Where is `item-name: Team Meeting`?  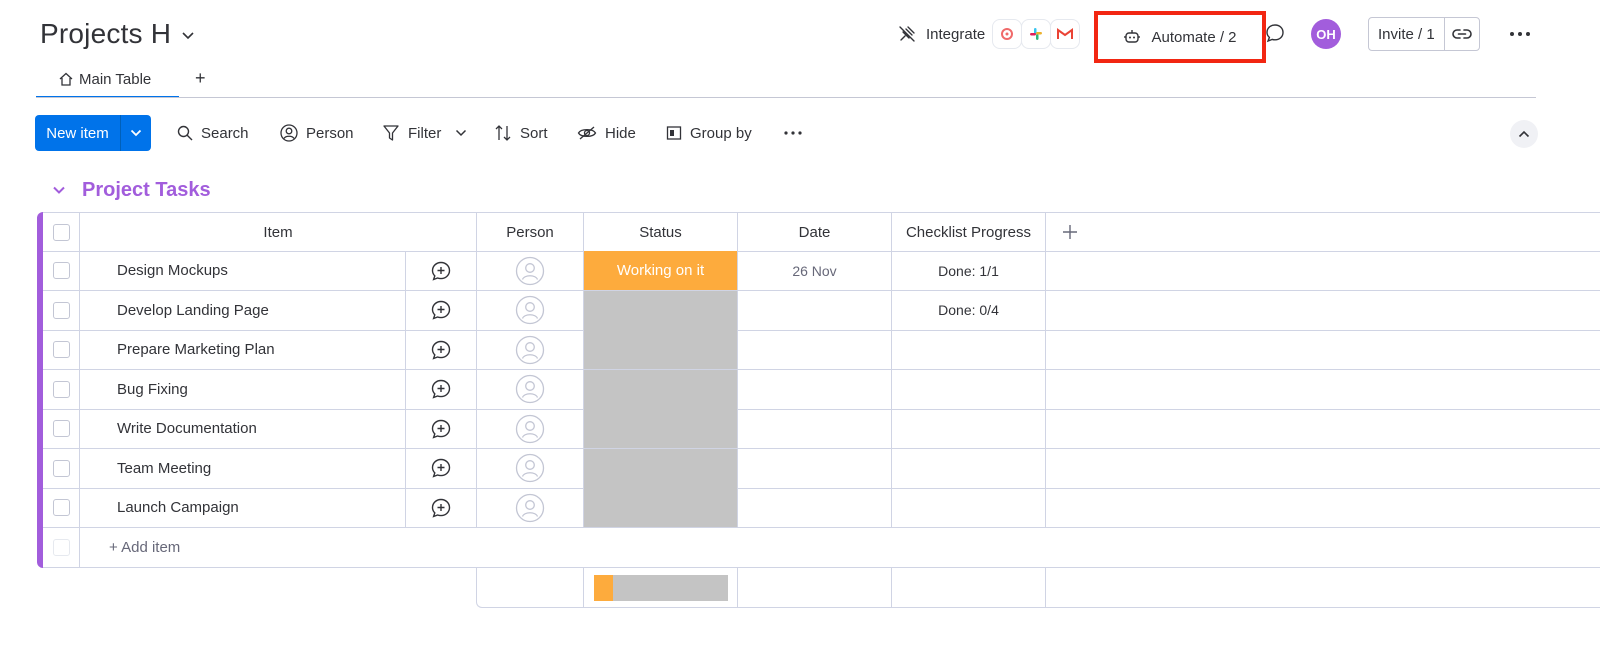 item-name: Team Meeting is located at coordinates (243, 468).